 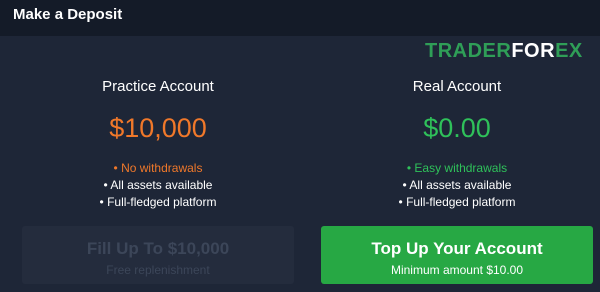 What do you see at coordinates (158, 270) in the screenshot?
I see `fill-up-button-sublabel: Free replenishment` at bounding box center [158, 270].